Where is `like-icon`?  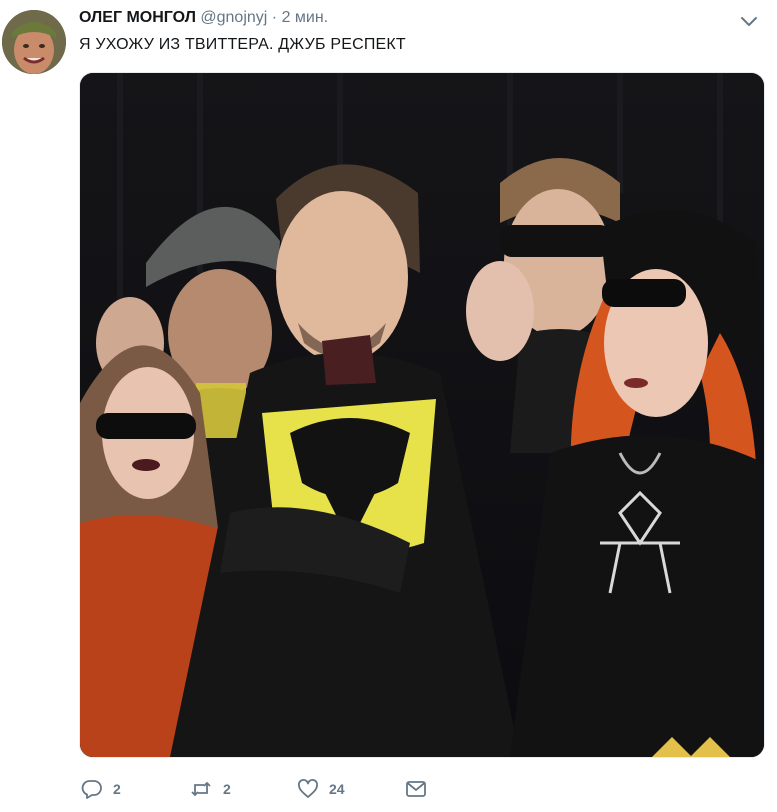 like-icon is located at coordinates (308, 789).